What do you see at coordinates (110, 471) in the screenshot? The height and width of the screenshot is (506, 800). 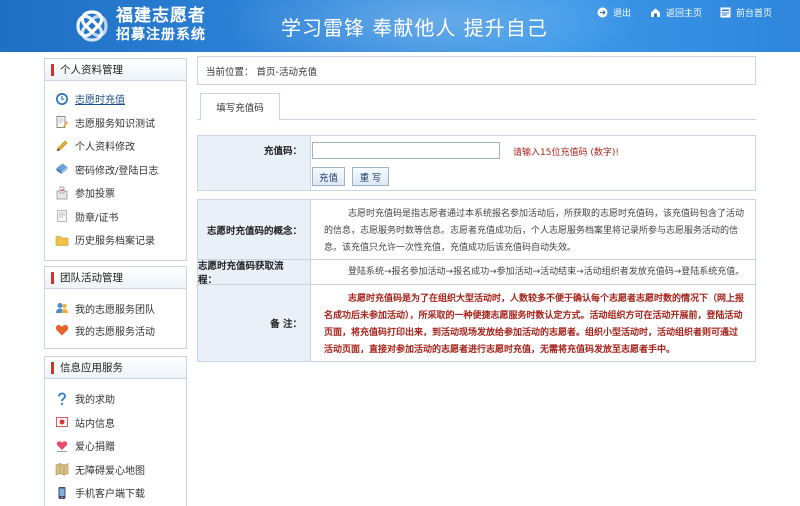 I see `sidebar-item-label: 无障碍爱心地图` at bounding box center [110, 471].